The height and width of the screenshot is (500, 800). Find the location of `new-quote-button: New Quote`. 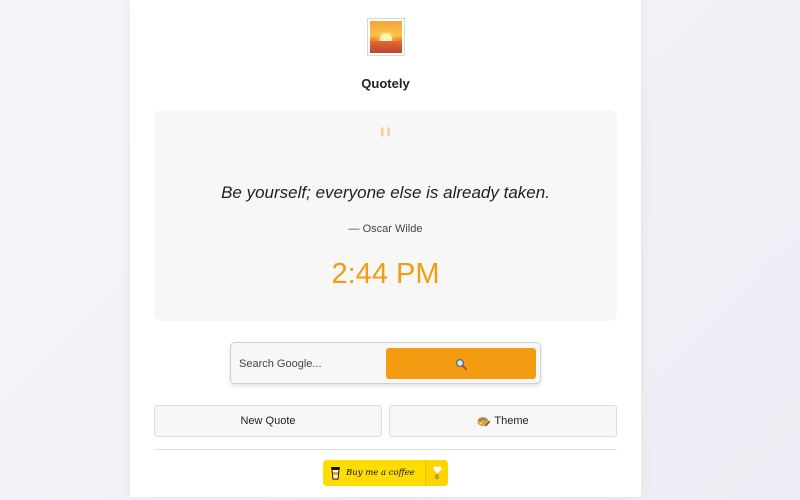

new-quote-button: New Quote is located at coordinates (268, 421).